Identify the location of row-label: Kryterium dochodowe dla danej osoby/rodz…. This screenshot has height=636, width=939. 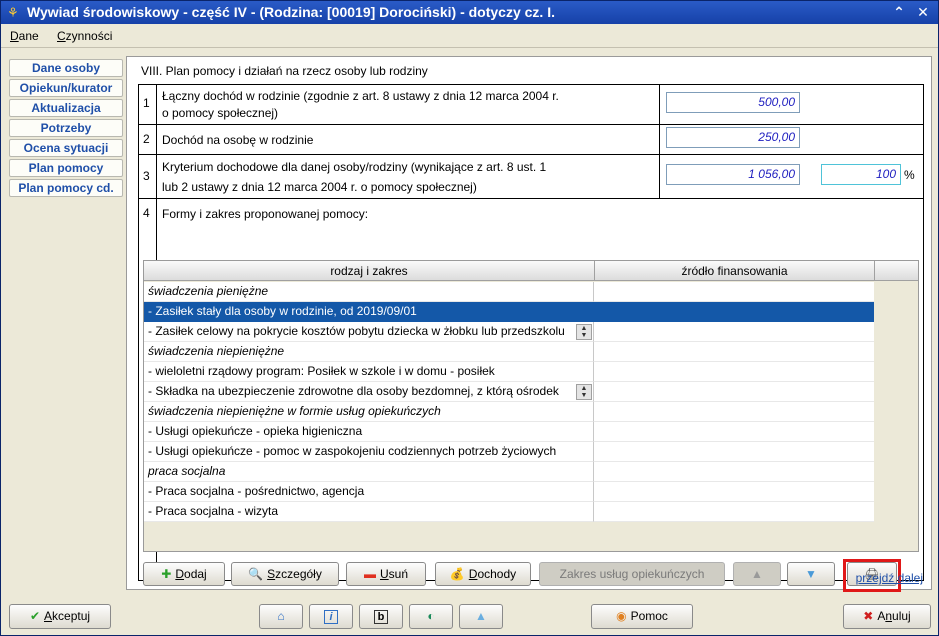
(354, 177).